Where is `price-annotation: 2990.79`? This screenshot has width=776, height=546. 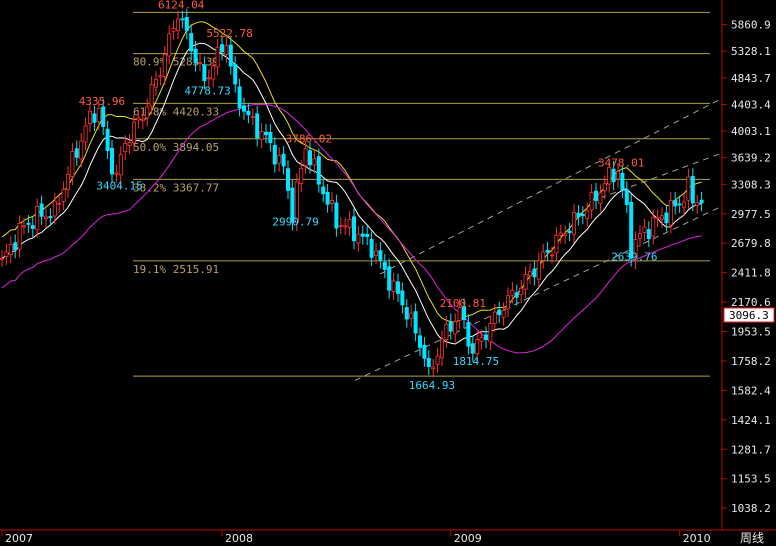
price-annotation: 2990.79 is located at coordinates (295, 222).